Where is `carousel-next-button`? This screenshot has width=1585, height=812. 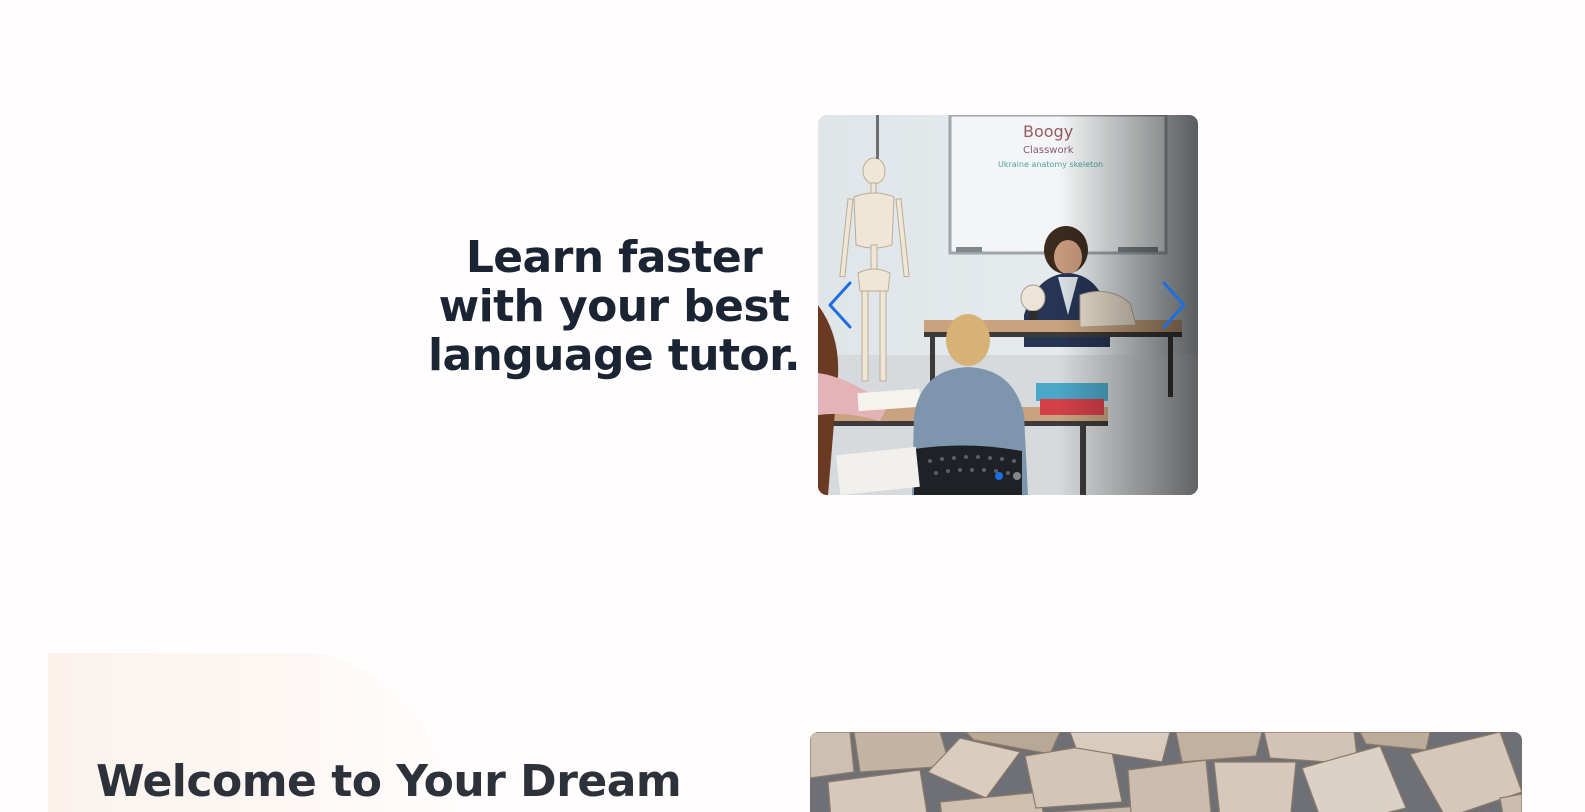 carousel-next-button is located at coordinates (1174, 305).